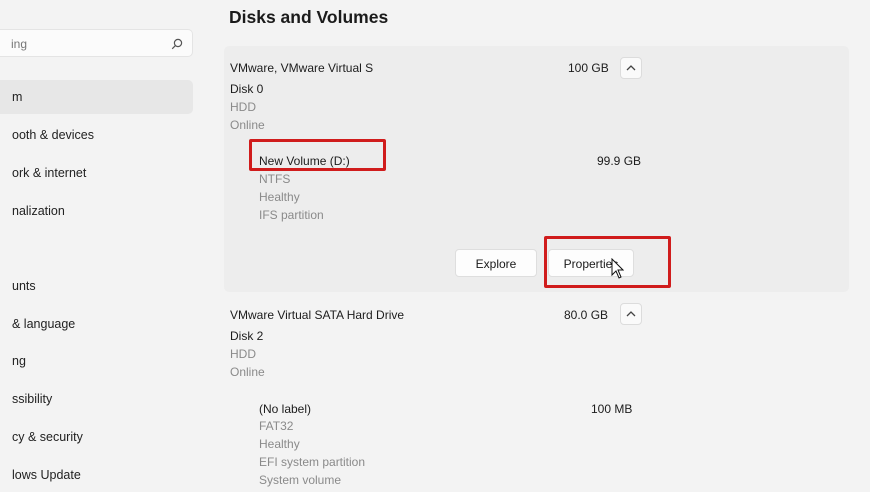  What do you see at coordinates (291, 215) in the screenshot?
I see `volume-partition: IFS partition` at bounding box center [291, 215].